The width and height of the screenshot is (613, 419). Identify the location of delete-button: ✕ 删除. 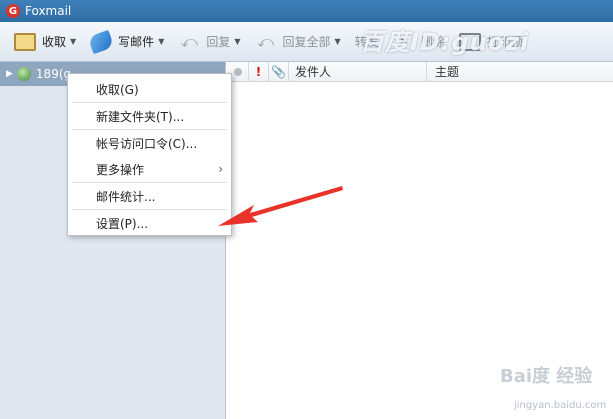
(419, 42).